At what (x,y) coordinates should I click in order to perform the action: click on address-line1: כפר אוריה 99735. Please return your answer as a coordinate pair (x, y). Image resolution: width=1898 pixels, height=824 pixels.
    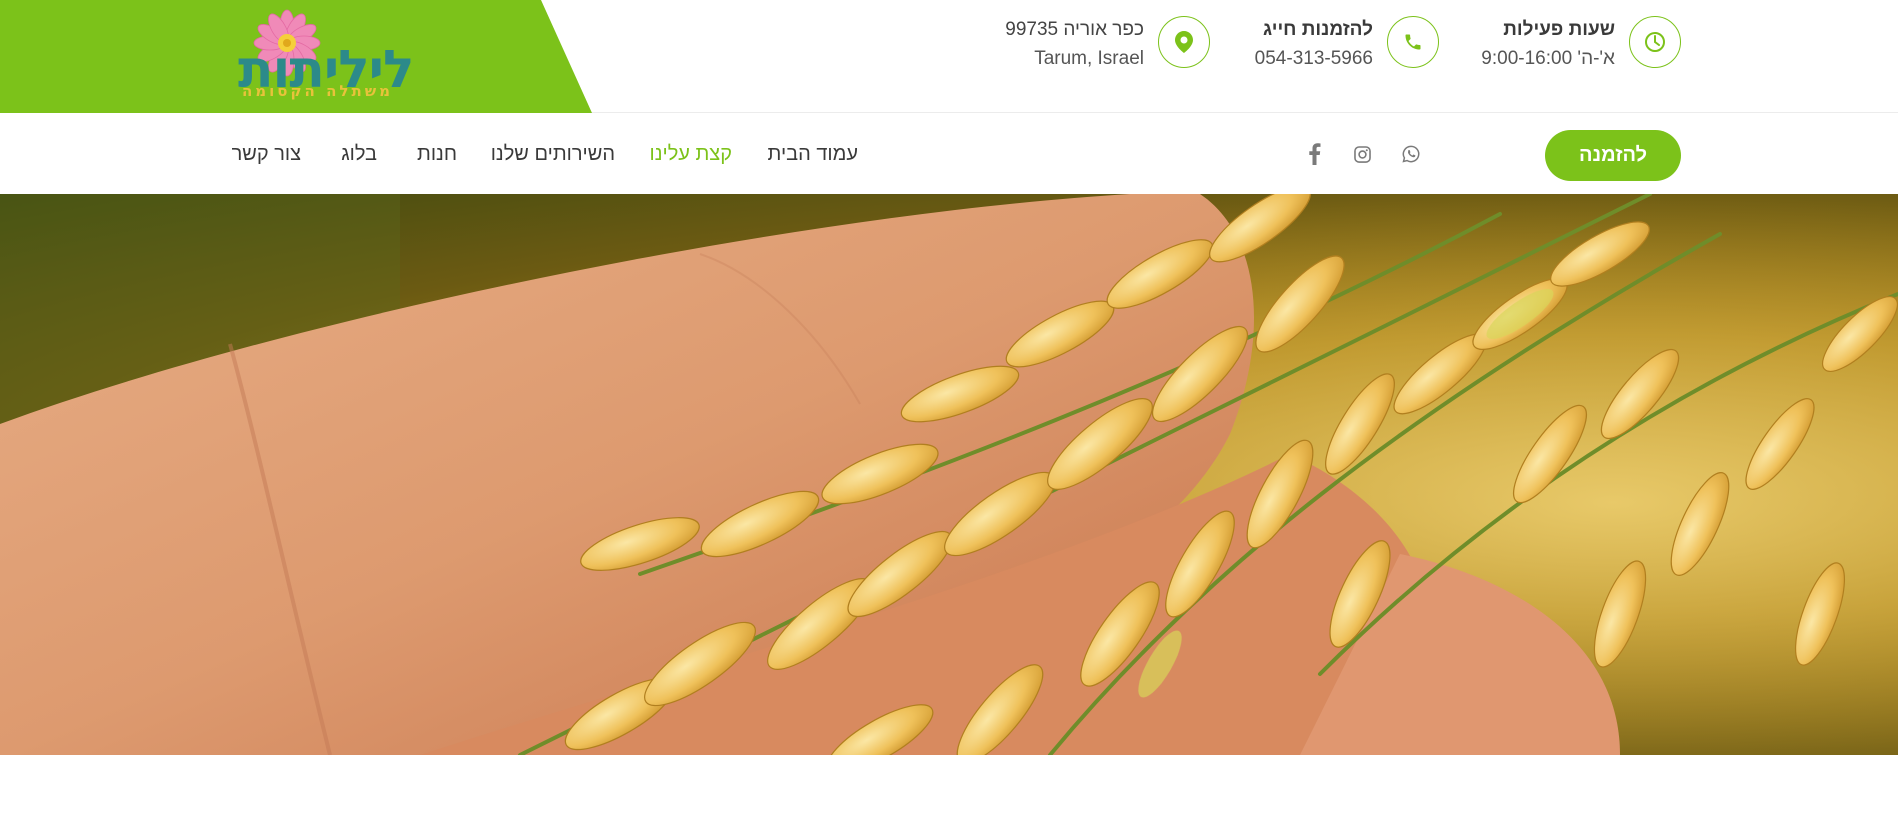
    Looking at the image, I should click on (1074, 29).